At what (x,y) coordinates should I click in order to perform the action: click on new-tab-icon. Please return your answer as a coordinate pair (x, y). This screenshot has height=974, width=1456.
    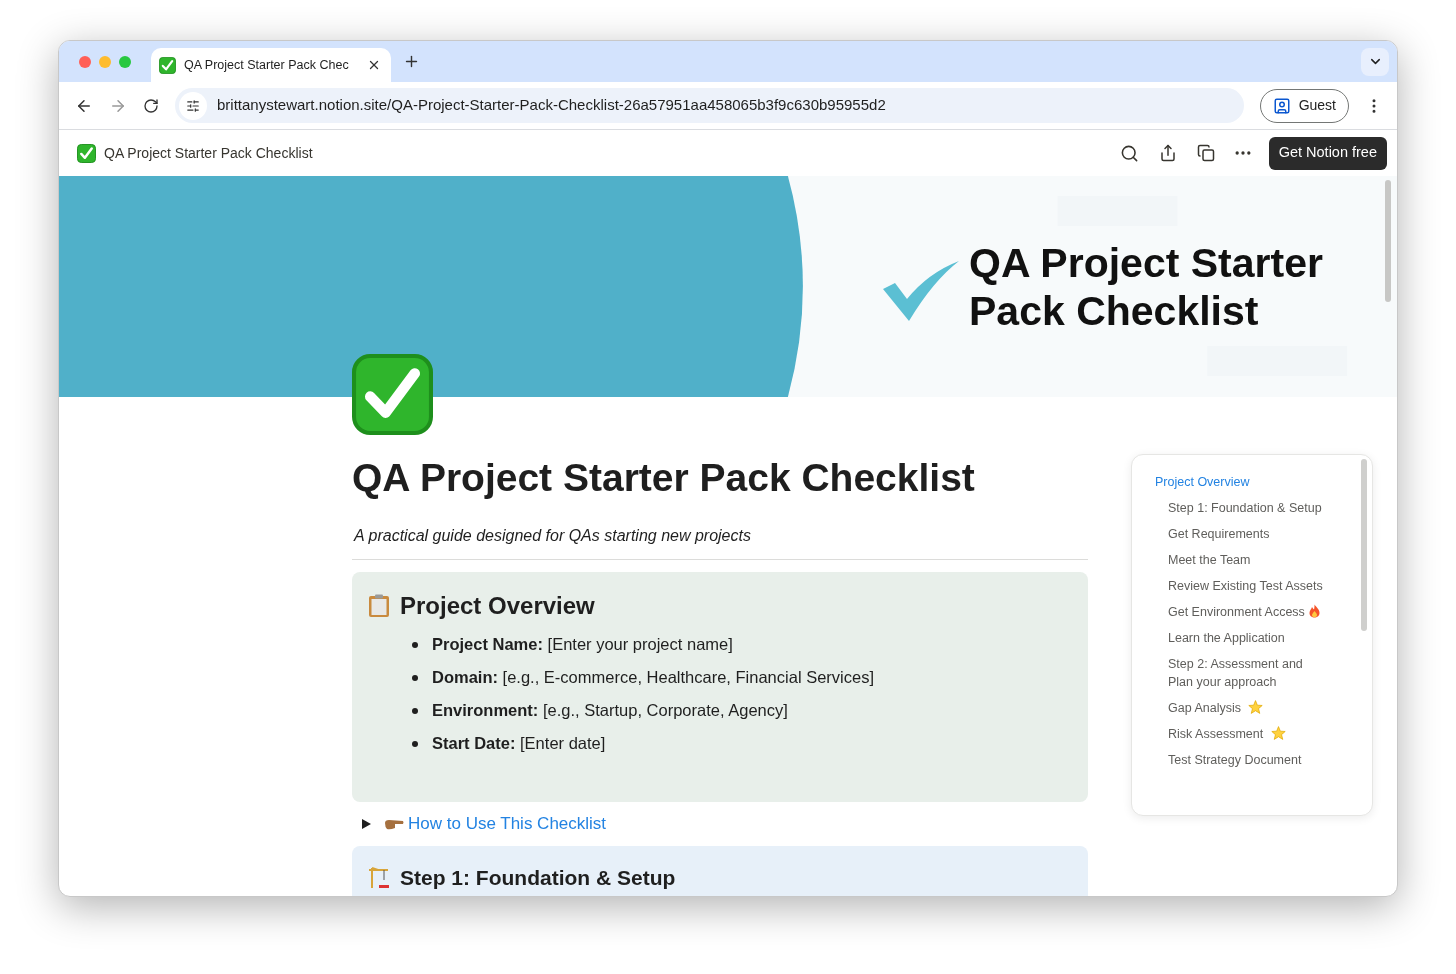
    Looking at the image, I should click on (411, 61).